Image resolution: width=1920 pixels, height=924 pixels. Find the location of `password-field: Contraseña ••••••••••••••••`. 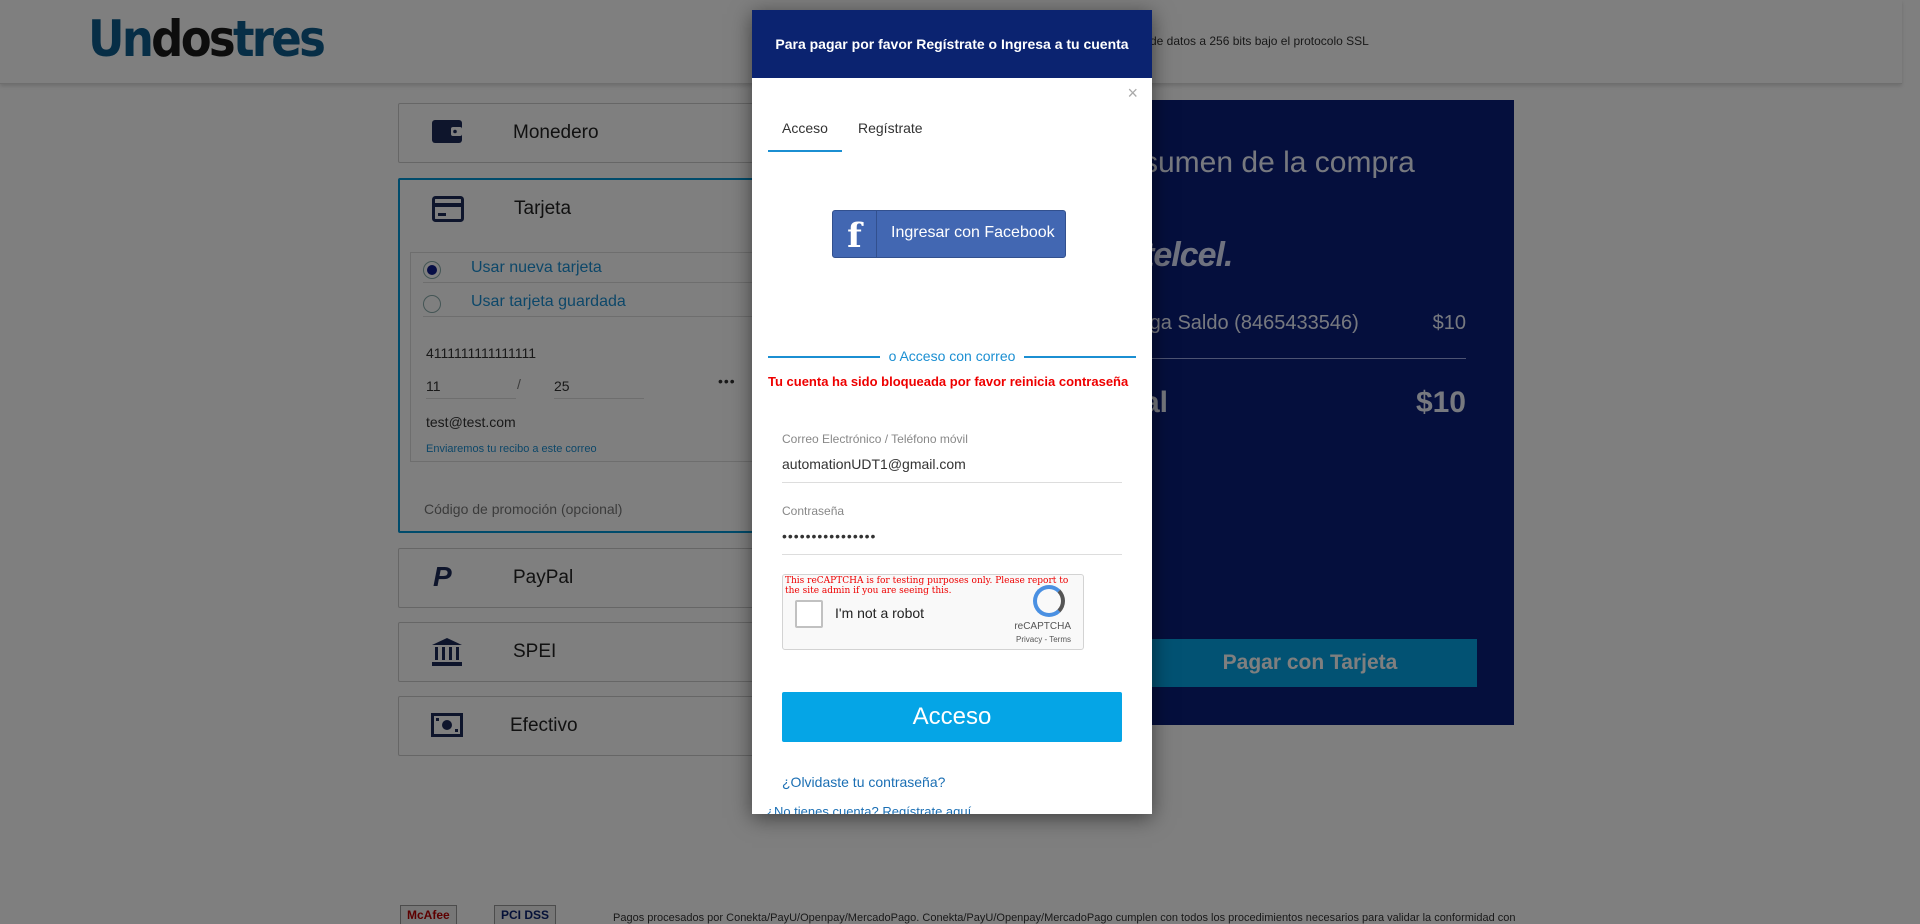

password-field: Contraseña •••••••••••••••• is located at coordinates (952, 529).